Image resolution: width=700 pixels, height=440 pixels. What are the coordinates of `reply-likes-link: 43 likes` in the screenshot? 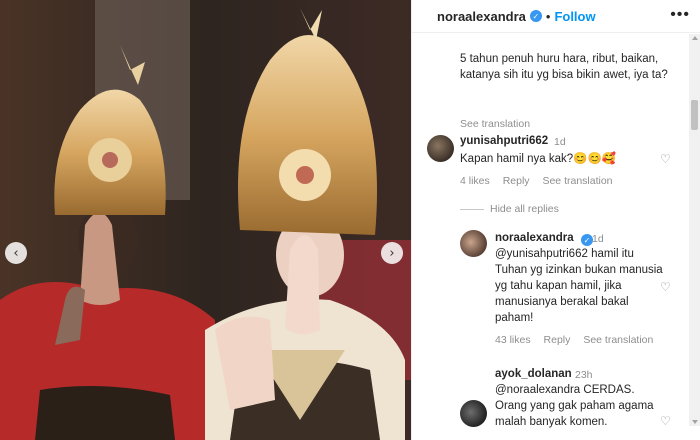 It's located at (513, 340).